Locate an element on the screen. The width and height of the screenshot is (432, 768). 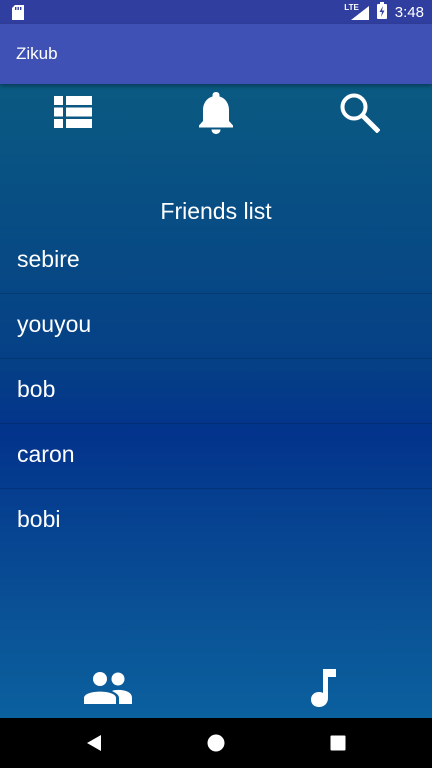
cell-signal-icon: LTE is located at coordinates (357, 12).